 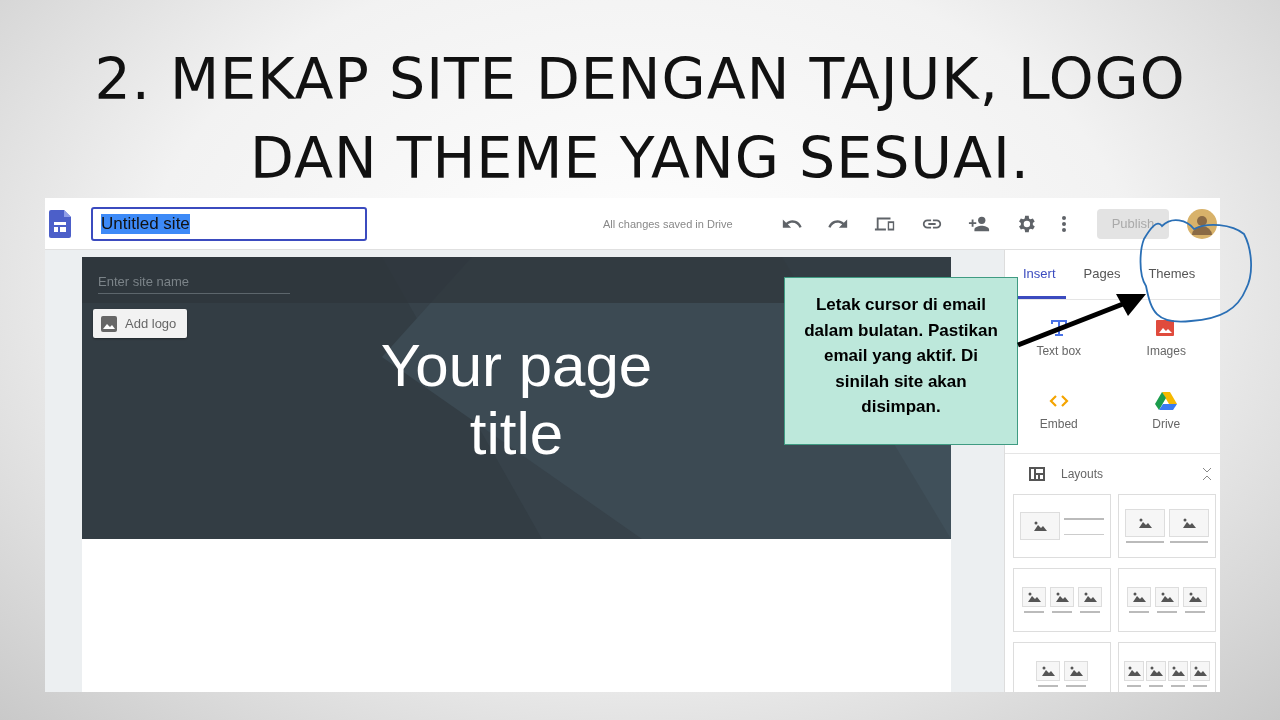 What do you see at coordinates (60, 223) in the screenshot?
I see `sites-logo-icon` at bounding box center [60, 223].